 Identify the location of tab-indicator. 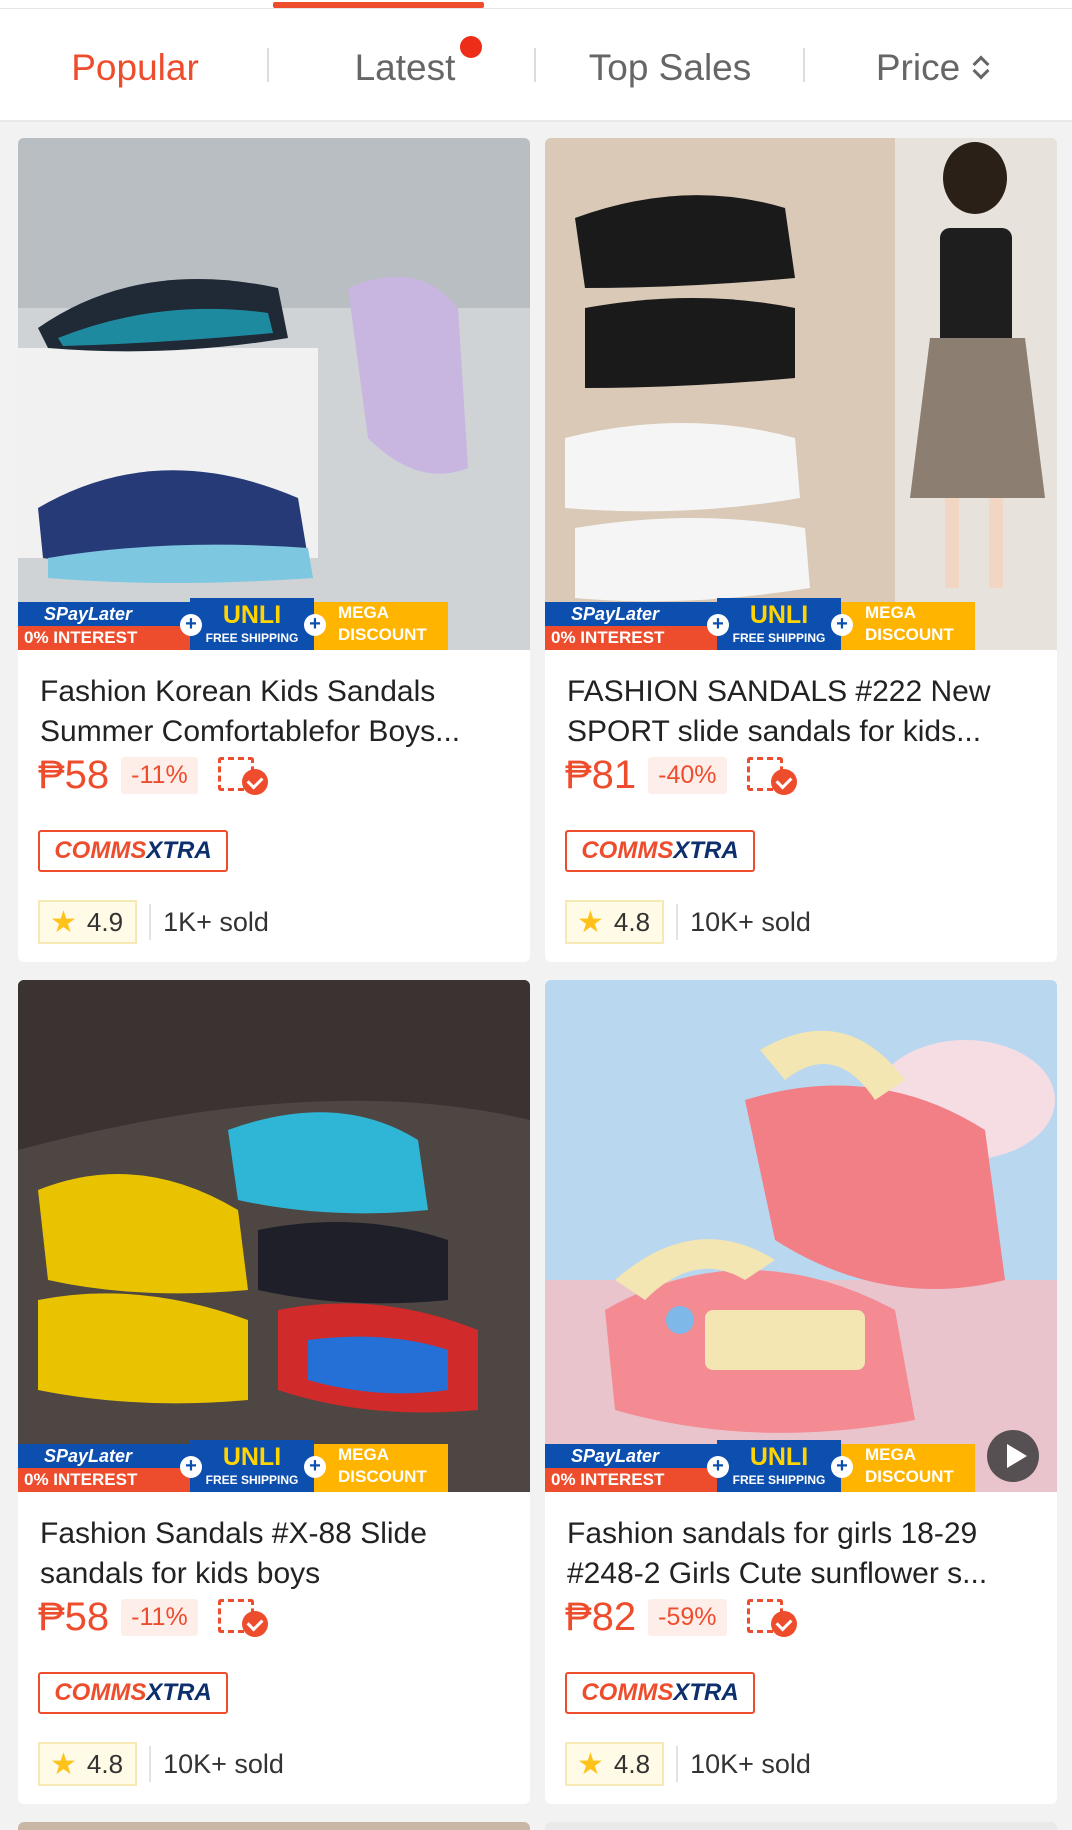
(378, 5).